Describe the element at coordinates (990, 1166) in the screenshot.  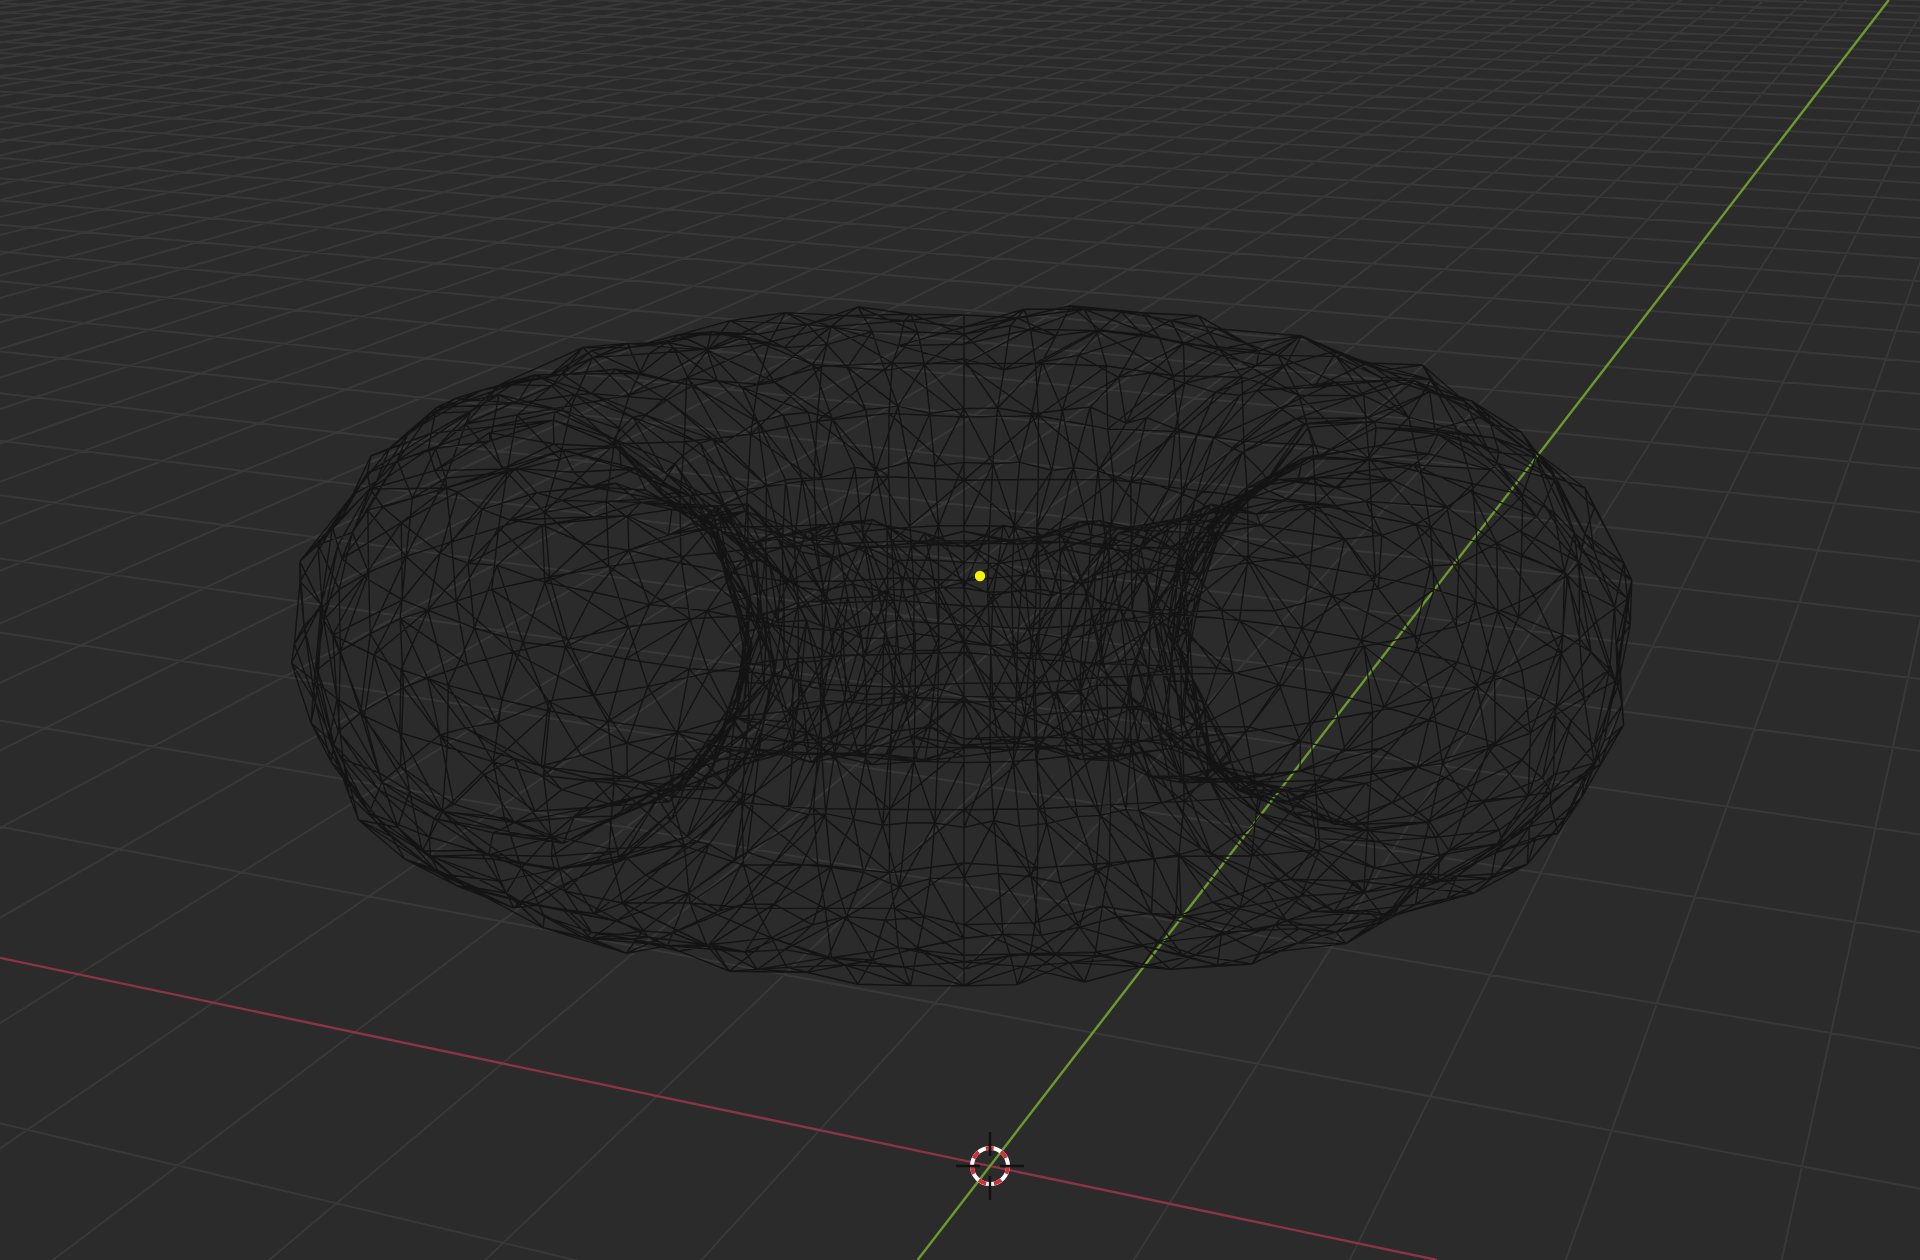
I see `cursor-crosshair-icon` at that location.